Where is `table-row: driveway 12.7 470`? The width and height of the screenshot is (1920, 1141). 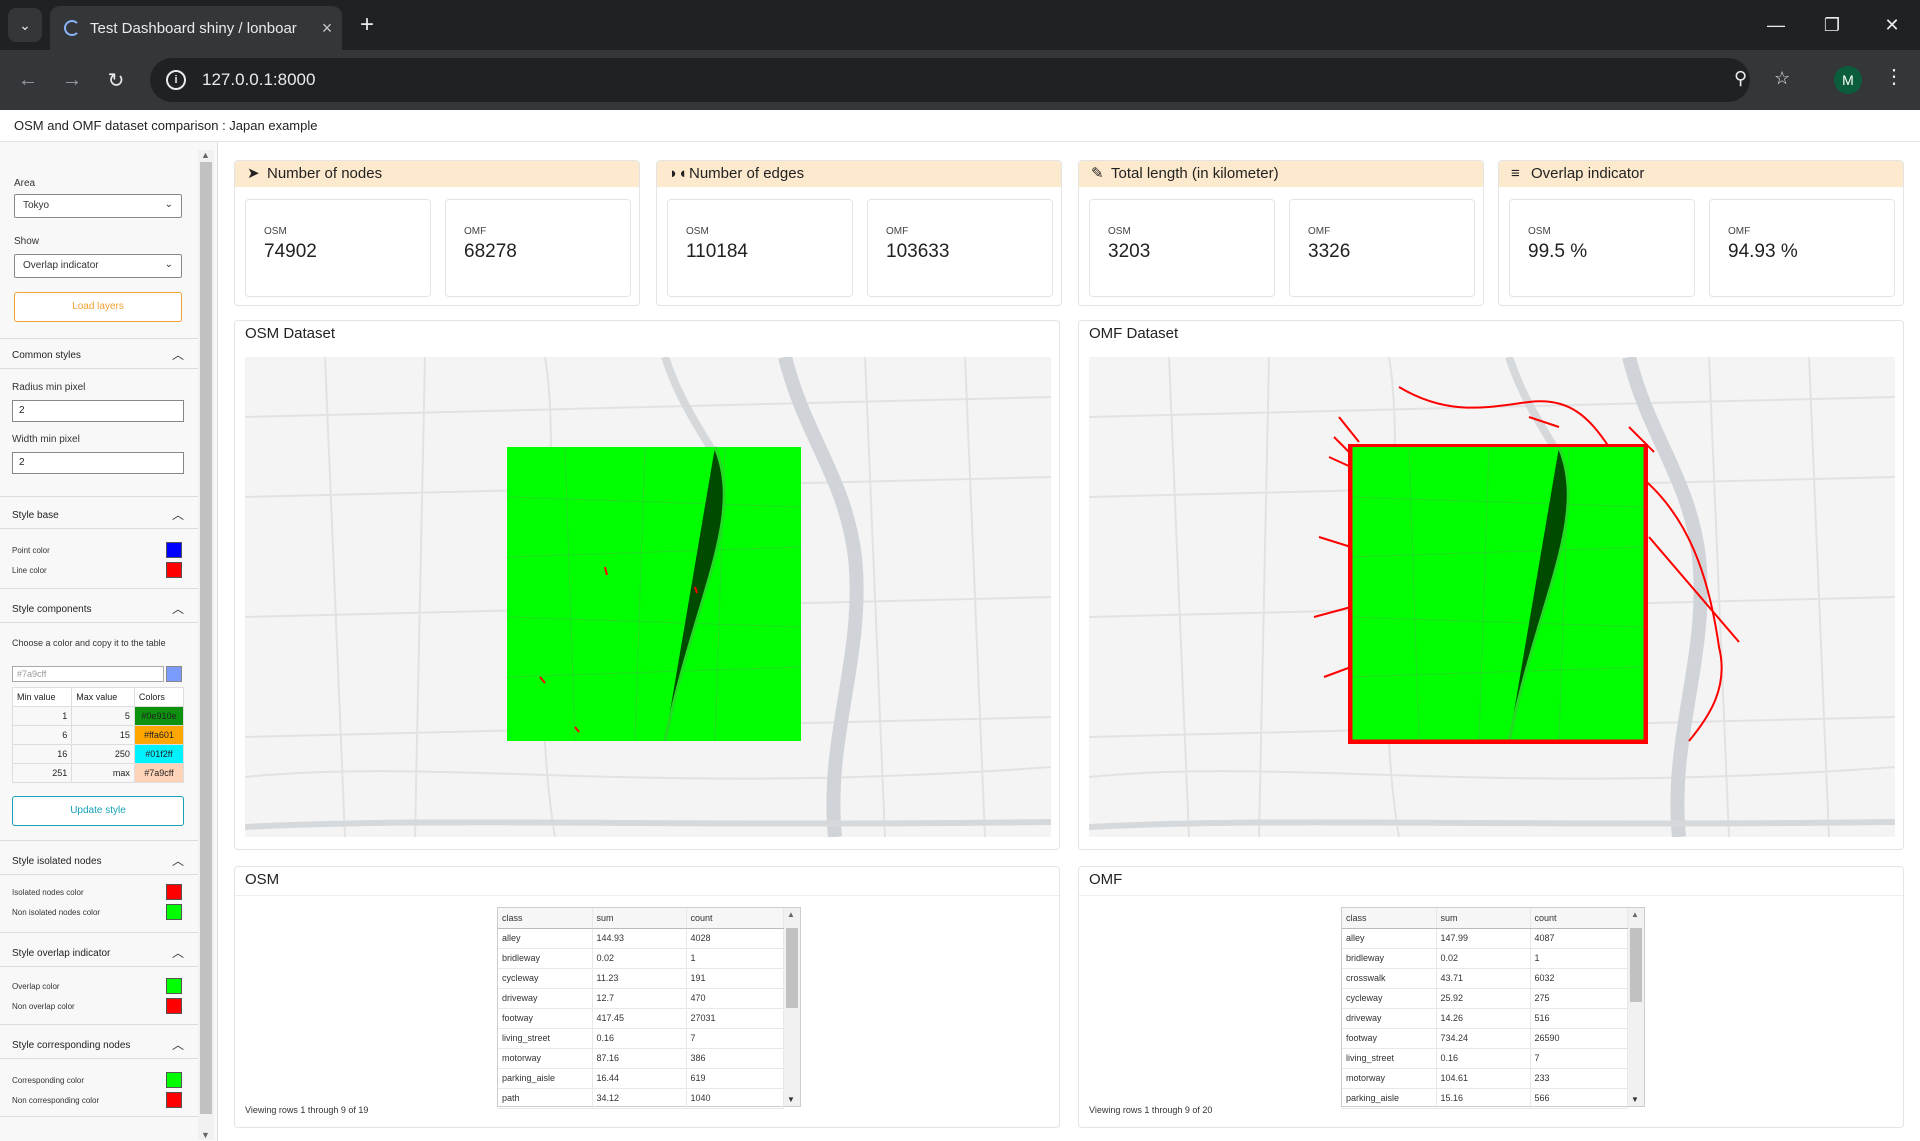
table-row: driveway 12.7 470 is located at coordinates (641, 998).